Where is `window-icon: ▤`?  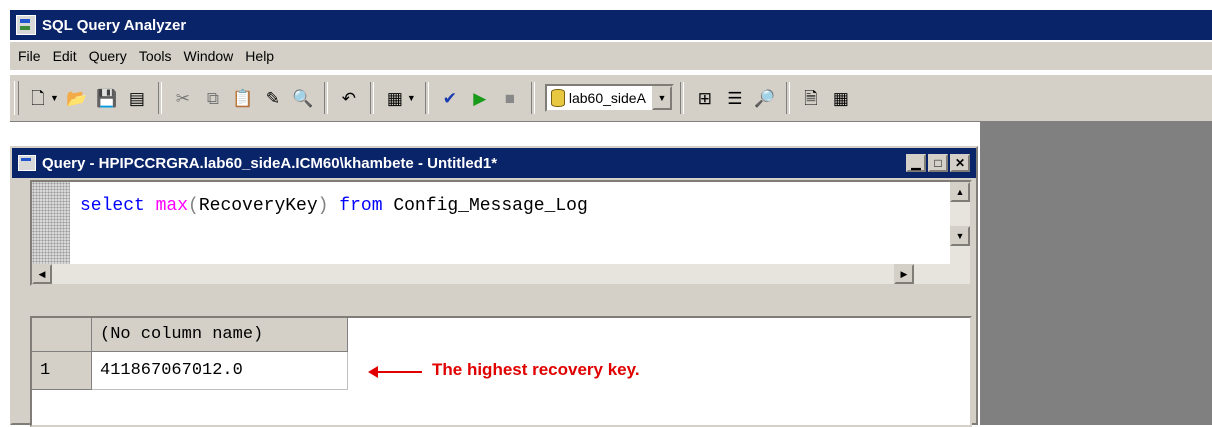 window-icon: ▤ is located at coordinates (136, 98).